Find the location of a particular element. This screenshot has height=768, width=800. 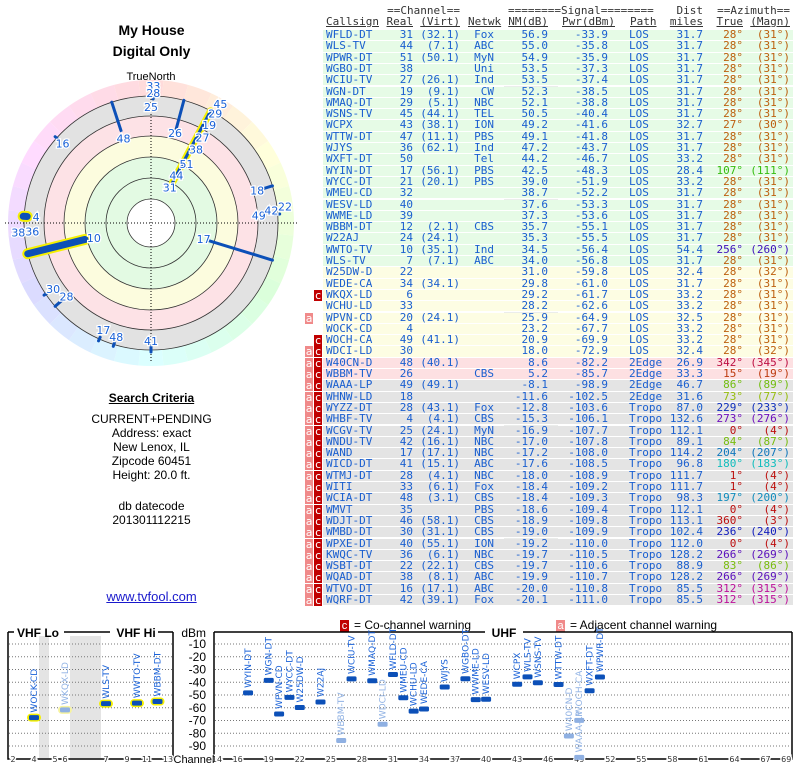

station-bar-label: WGN-DT is located at coordinates (270, 656).